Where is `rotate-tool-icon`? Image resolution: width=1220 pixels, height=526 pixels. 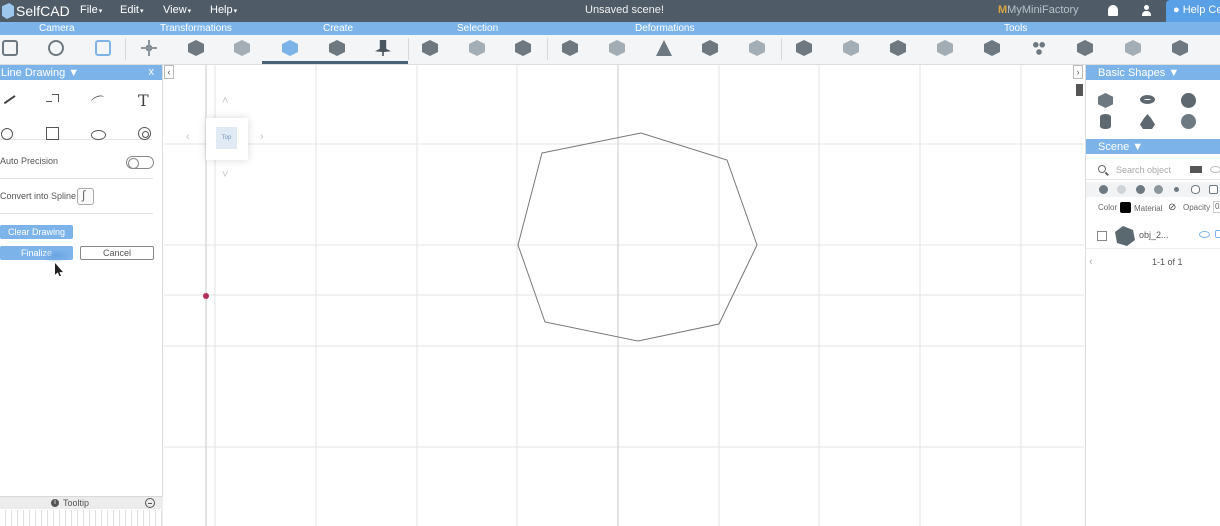
rotate-tool-icon is located at coordinates (196, 48).